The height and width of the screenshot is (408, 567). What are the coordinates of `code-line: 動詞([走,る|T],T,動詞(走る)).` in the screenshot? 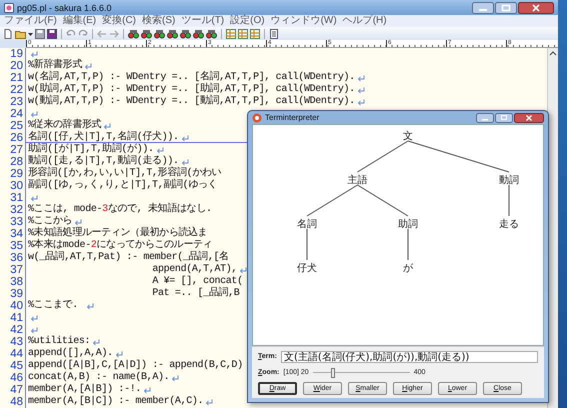 It's located at (103, 161).